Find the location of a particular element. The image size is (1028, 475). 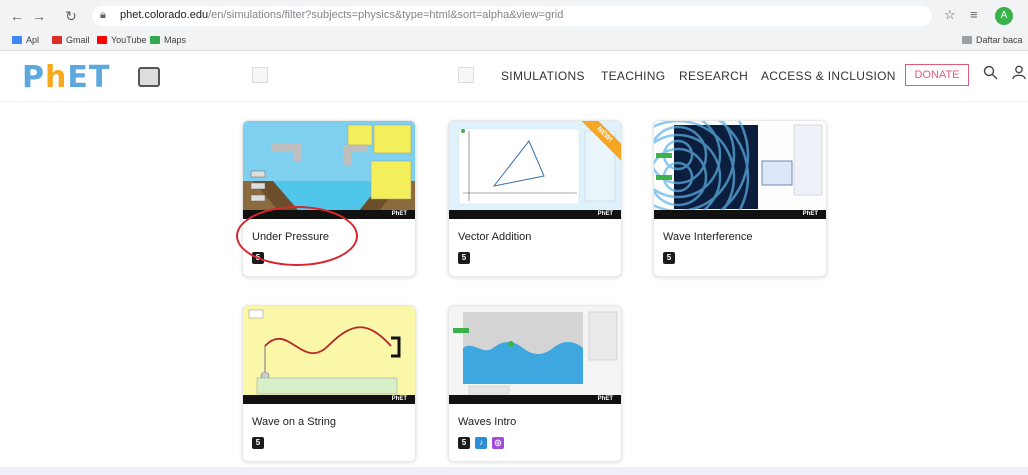

reading-list: Daftar baca is located at coordinates (992, 40).